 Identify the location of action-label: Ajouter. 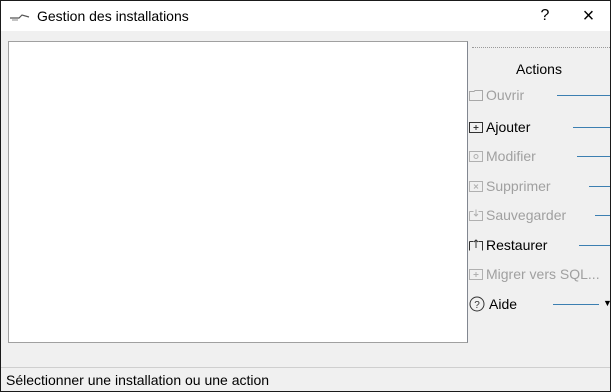
(508, 127).